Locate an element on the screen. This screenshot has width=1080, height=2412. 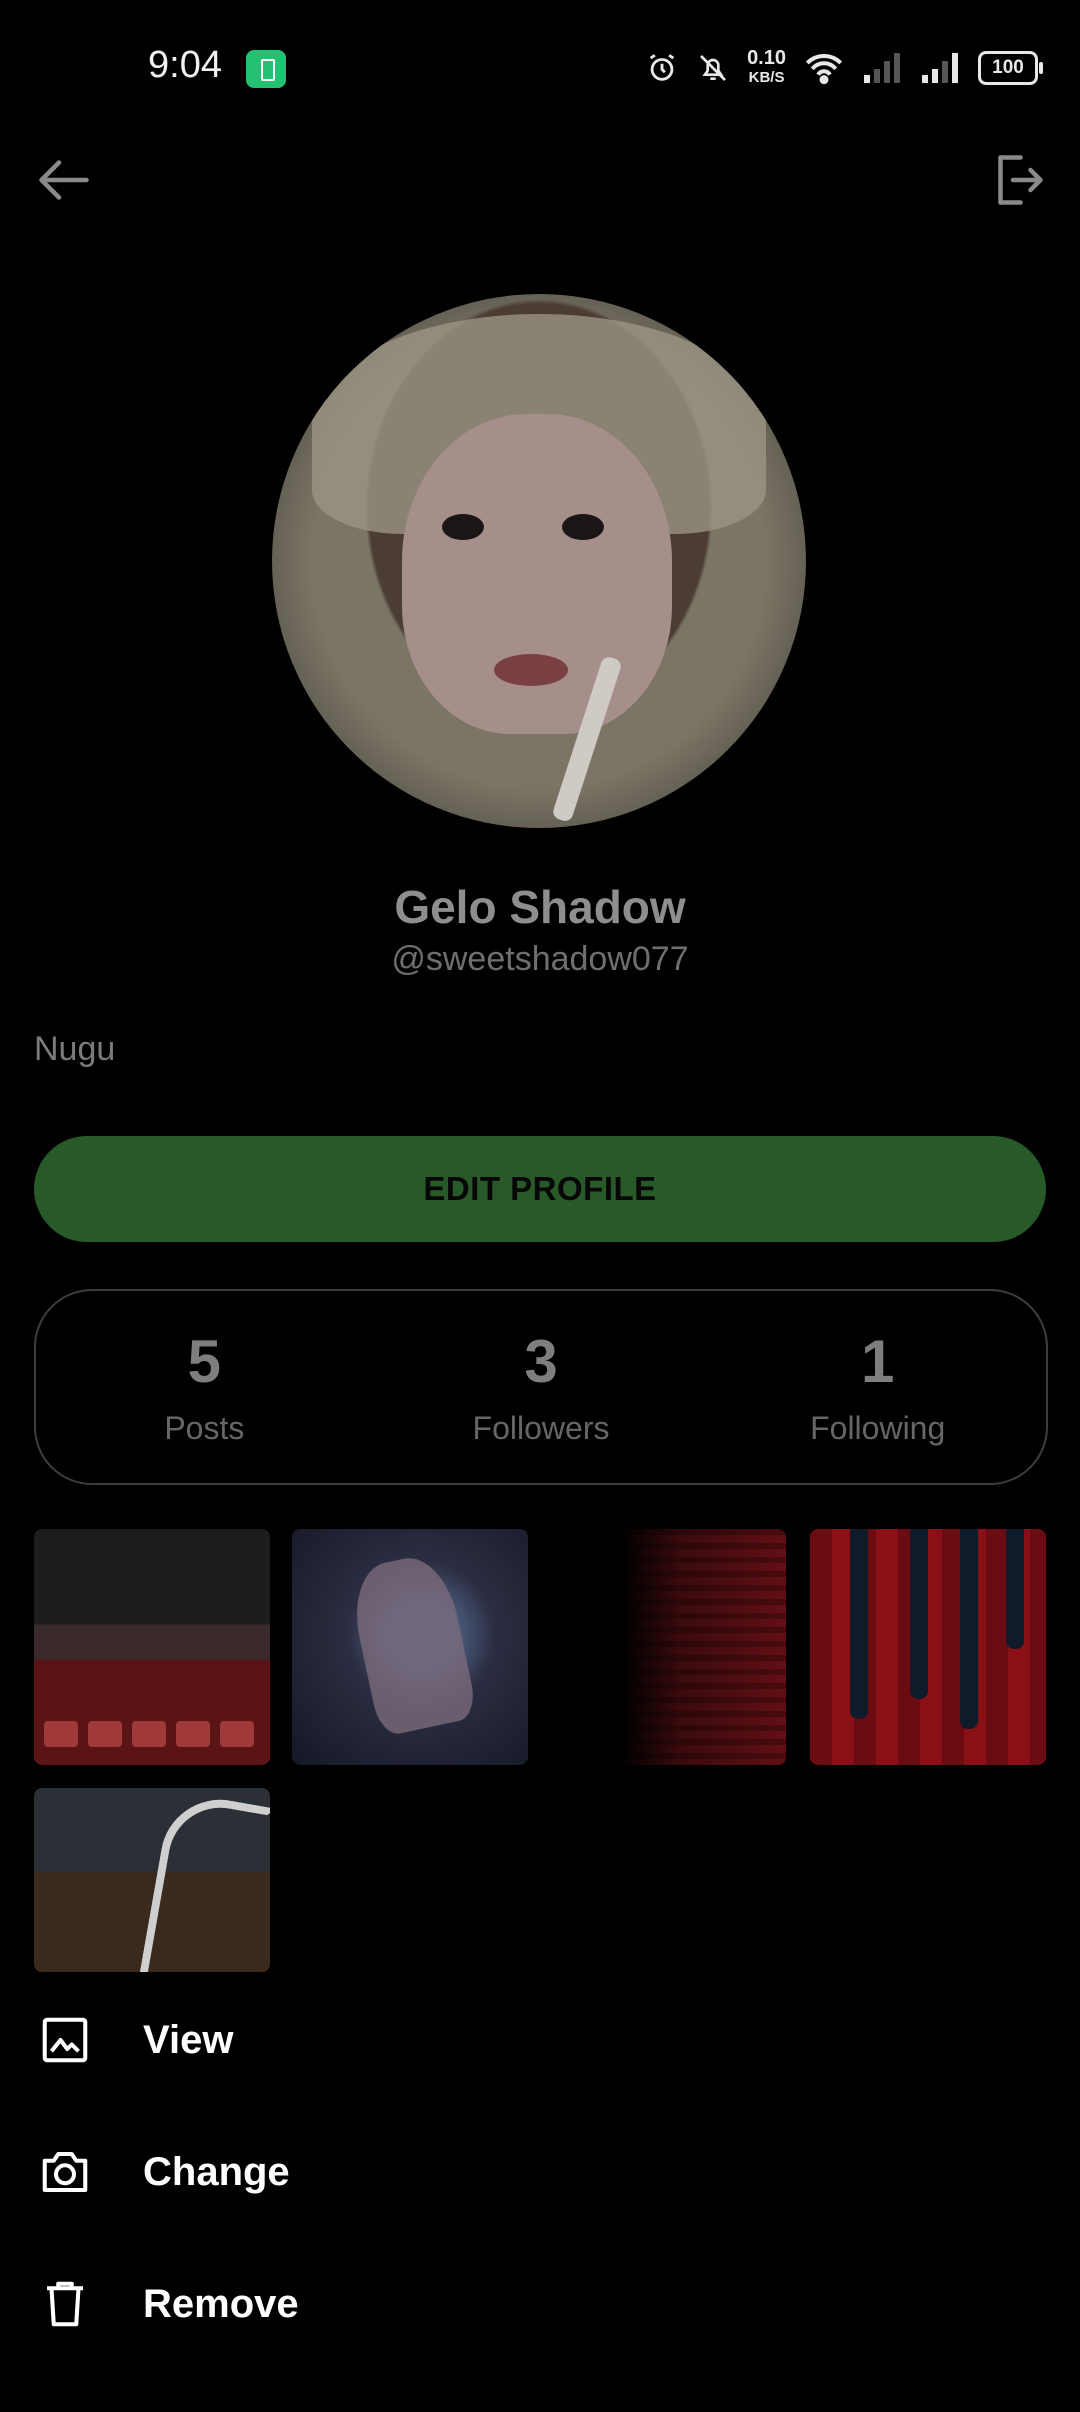
stat-posts-count: 5 is located at coordinates (204, 1361).